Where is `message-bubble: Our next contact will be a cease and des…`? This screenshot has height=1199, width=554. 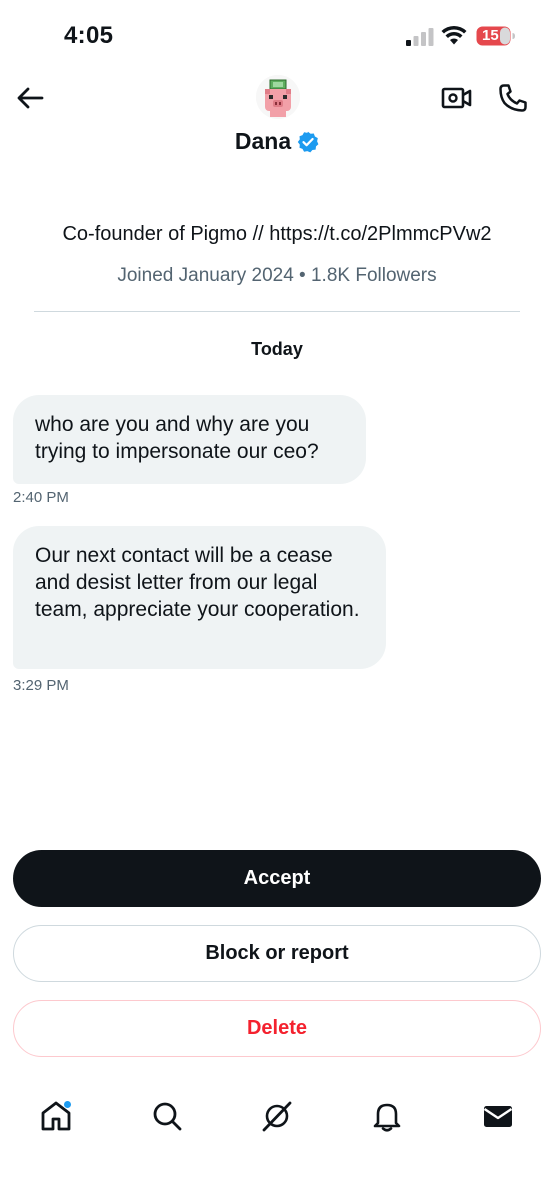 message-bubble: Our next contact will be a cease and des… is located at coordinates (199, 597).